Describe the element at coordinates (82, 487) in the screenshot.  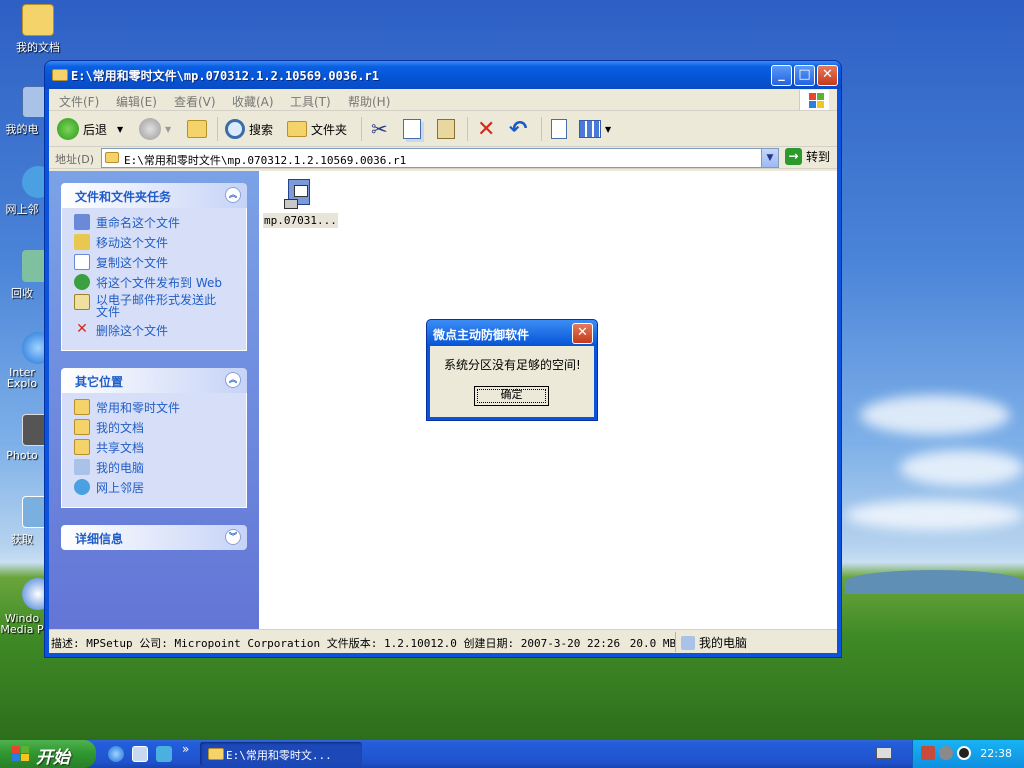
I see `network-icon` at that location.